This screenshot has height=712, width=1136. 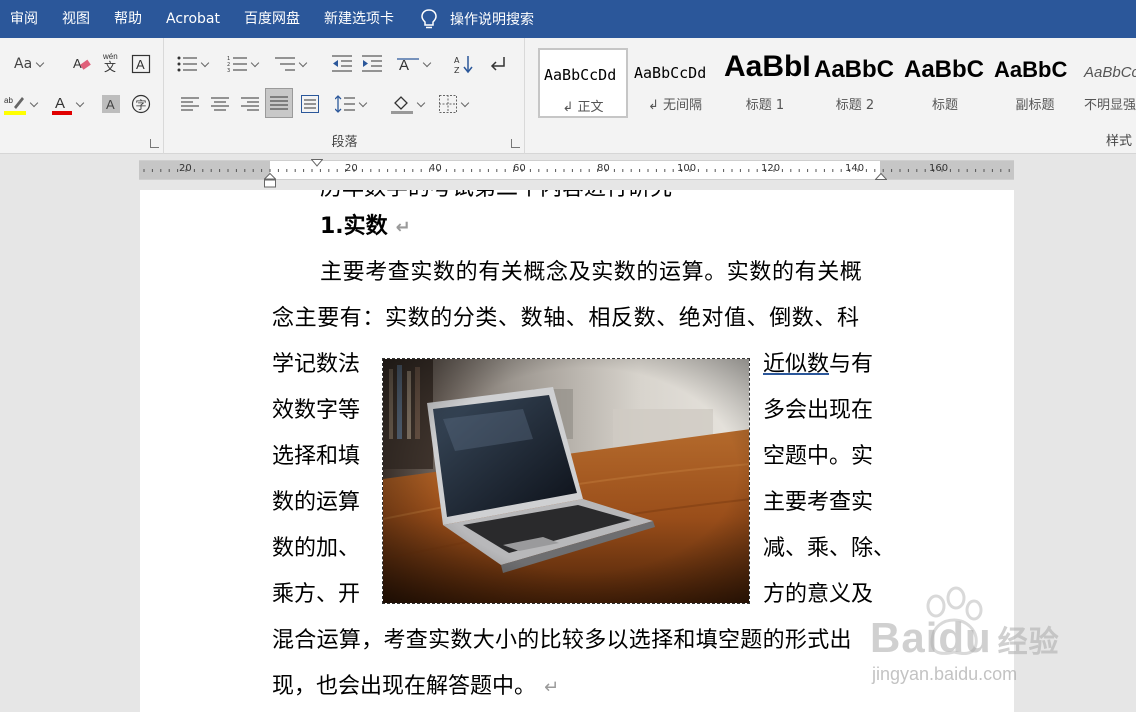 I want to click on align-center-button, so click(x=220, y=104).